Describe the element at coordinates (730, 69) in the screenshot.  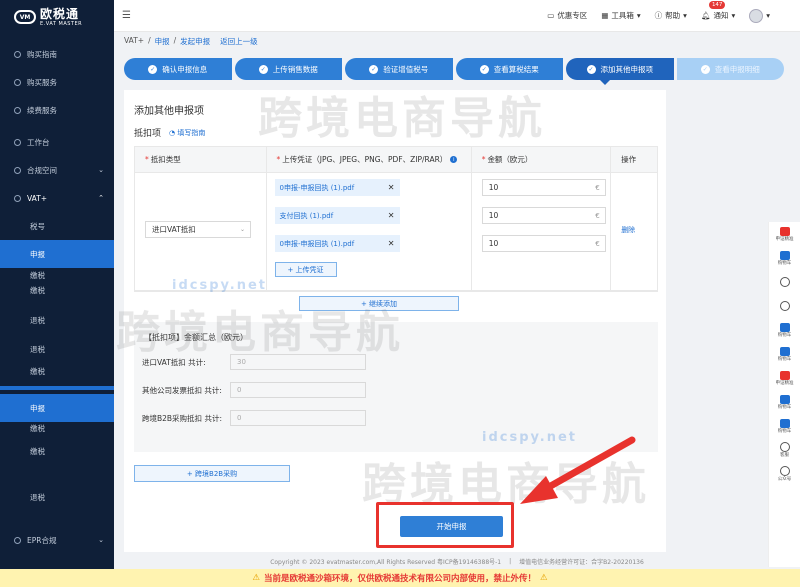
I see `step-view-details: ✓ 查看申报明细` at that location.